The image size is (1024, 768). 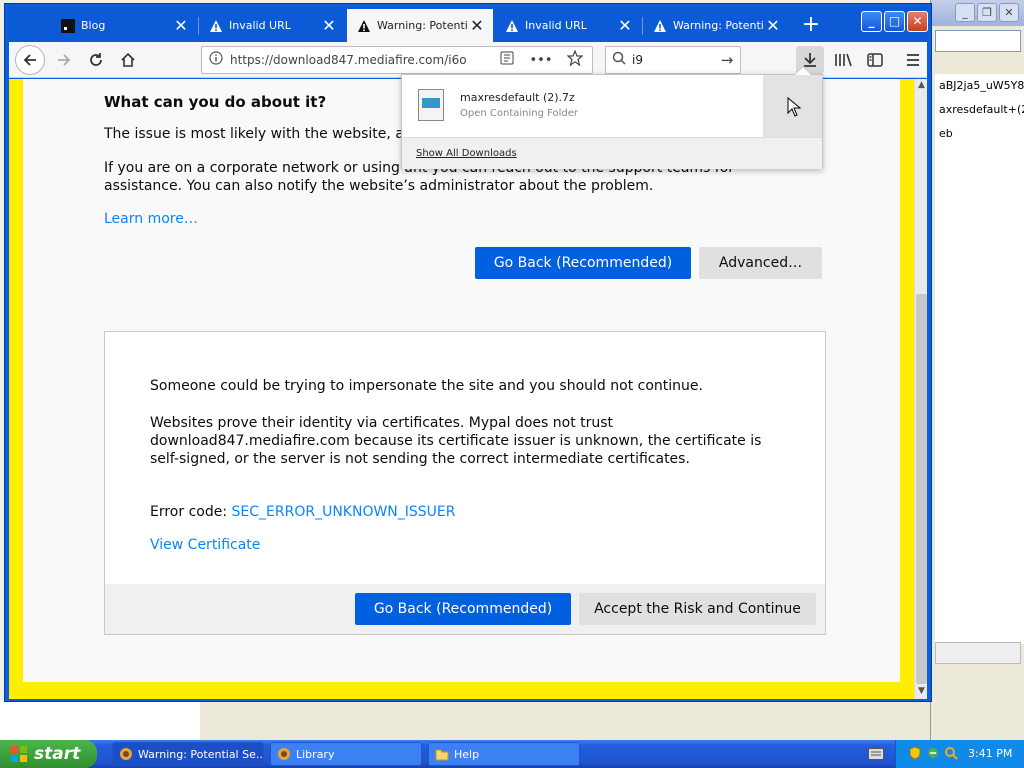 I want to click on accept-risk-button: Accept the Risk and Continue, so click(x=697, y=609).